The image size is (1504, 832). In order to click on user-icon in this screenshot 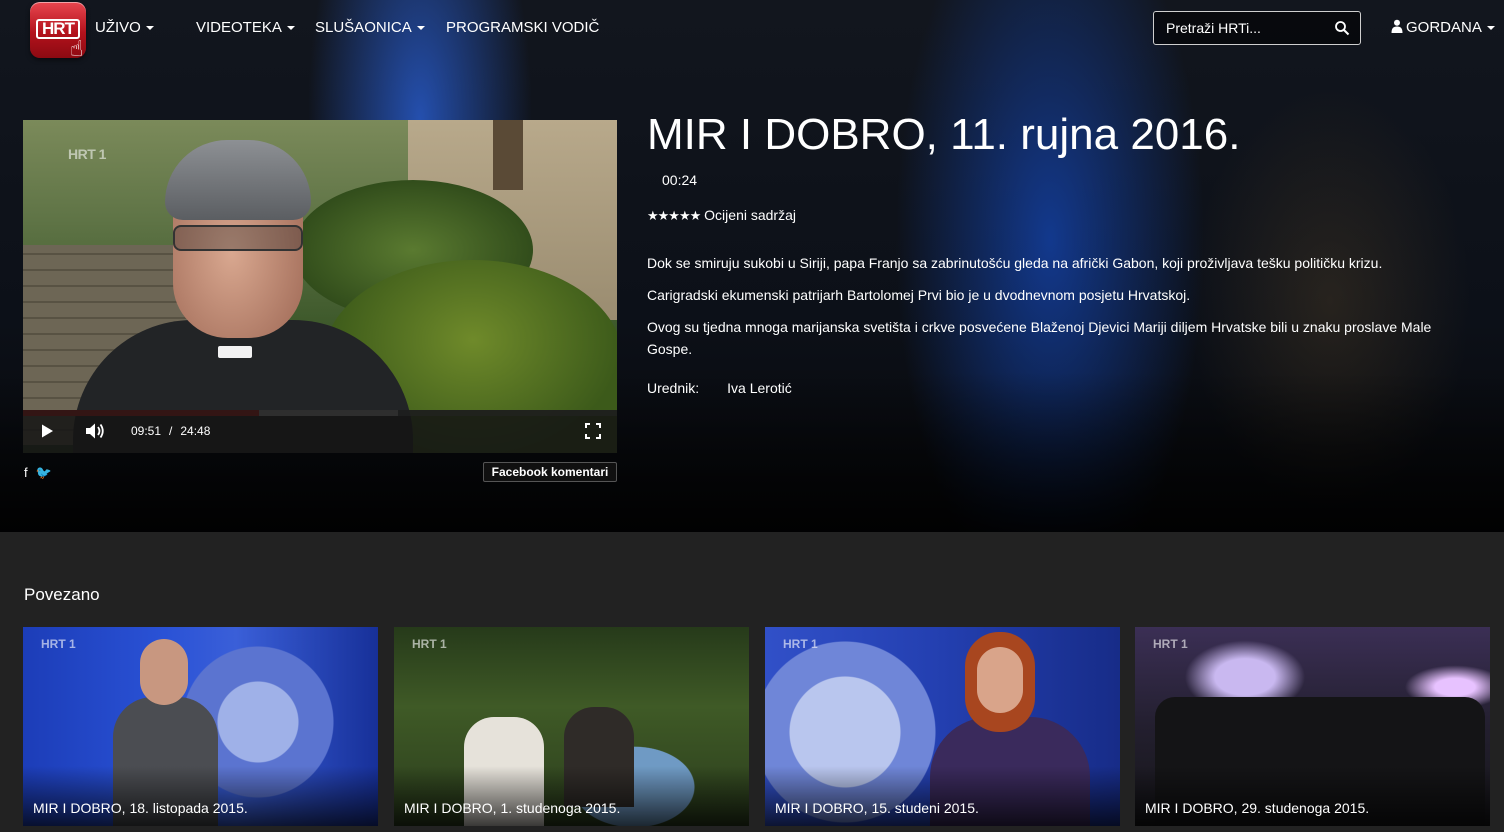, I will do `click(1397, 26)`.